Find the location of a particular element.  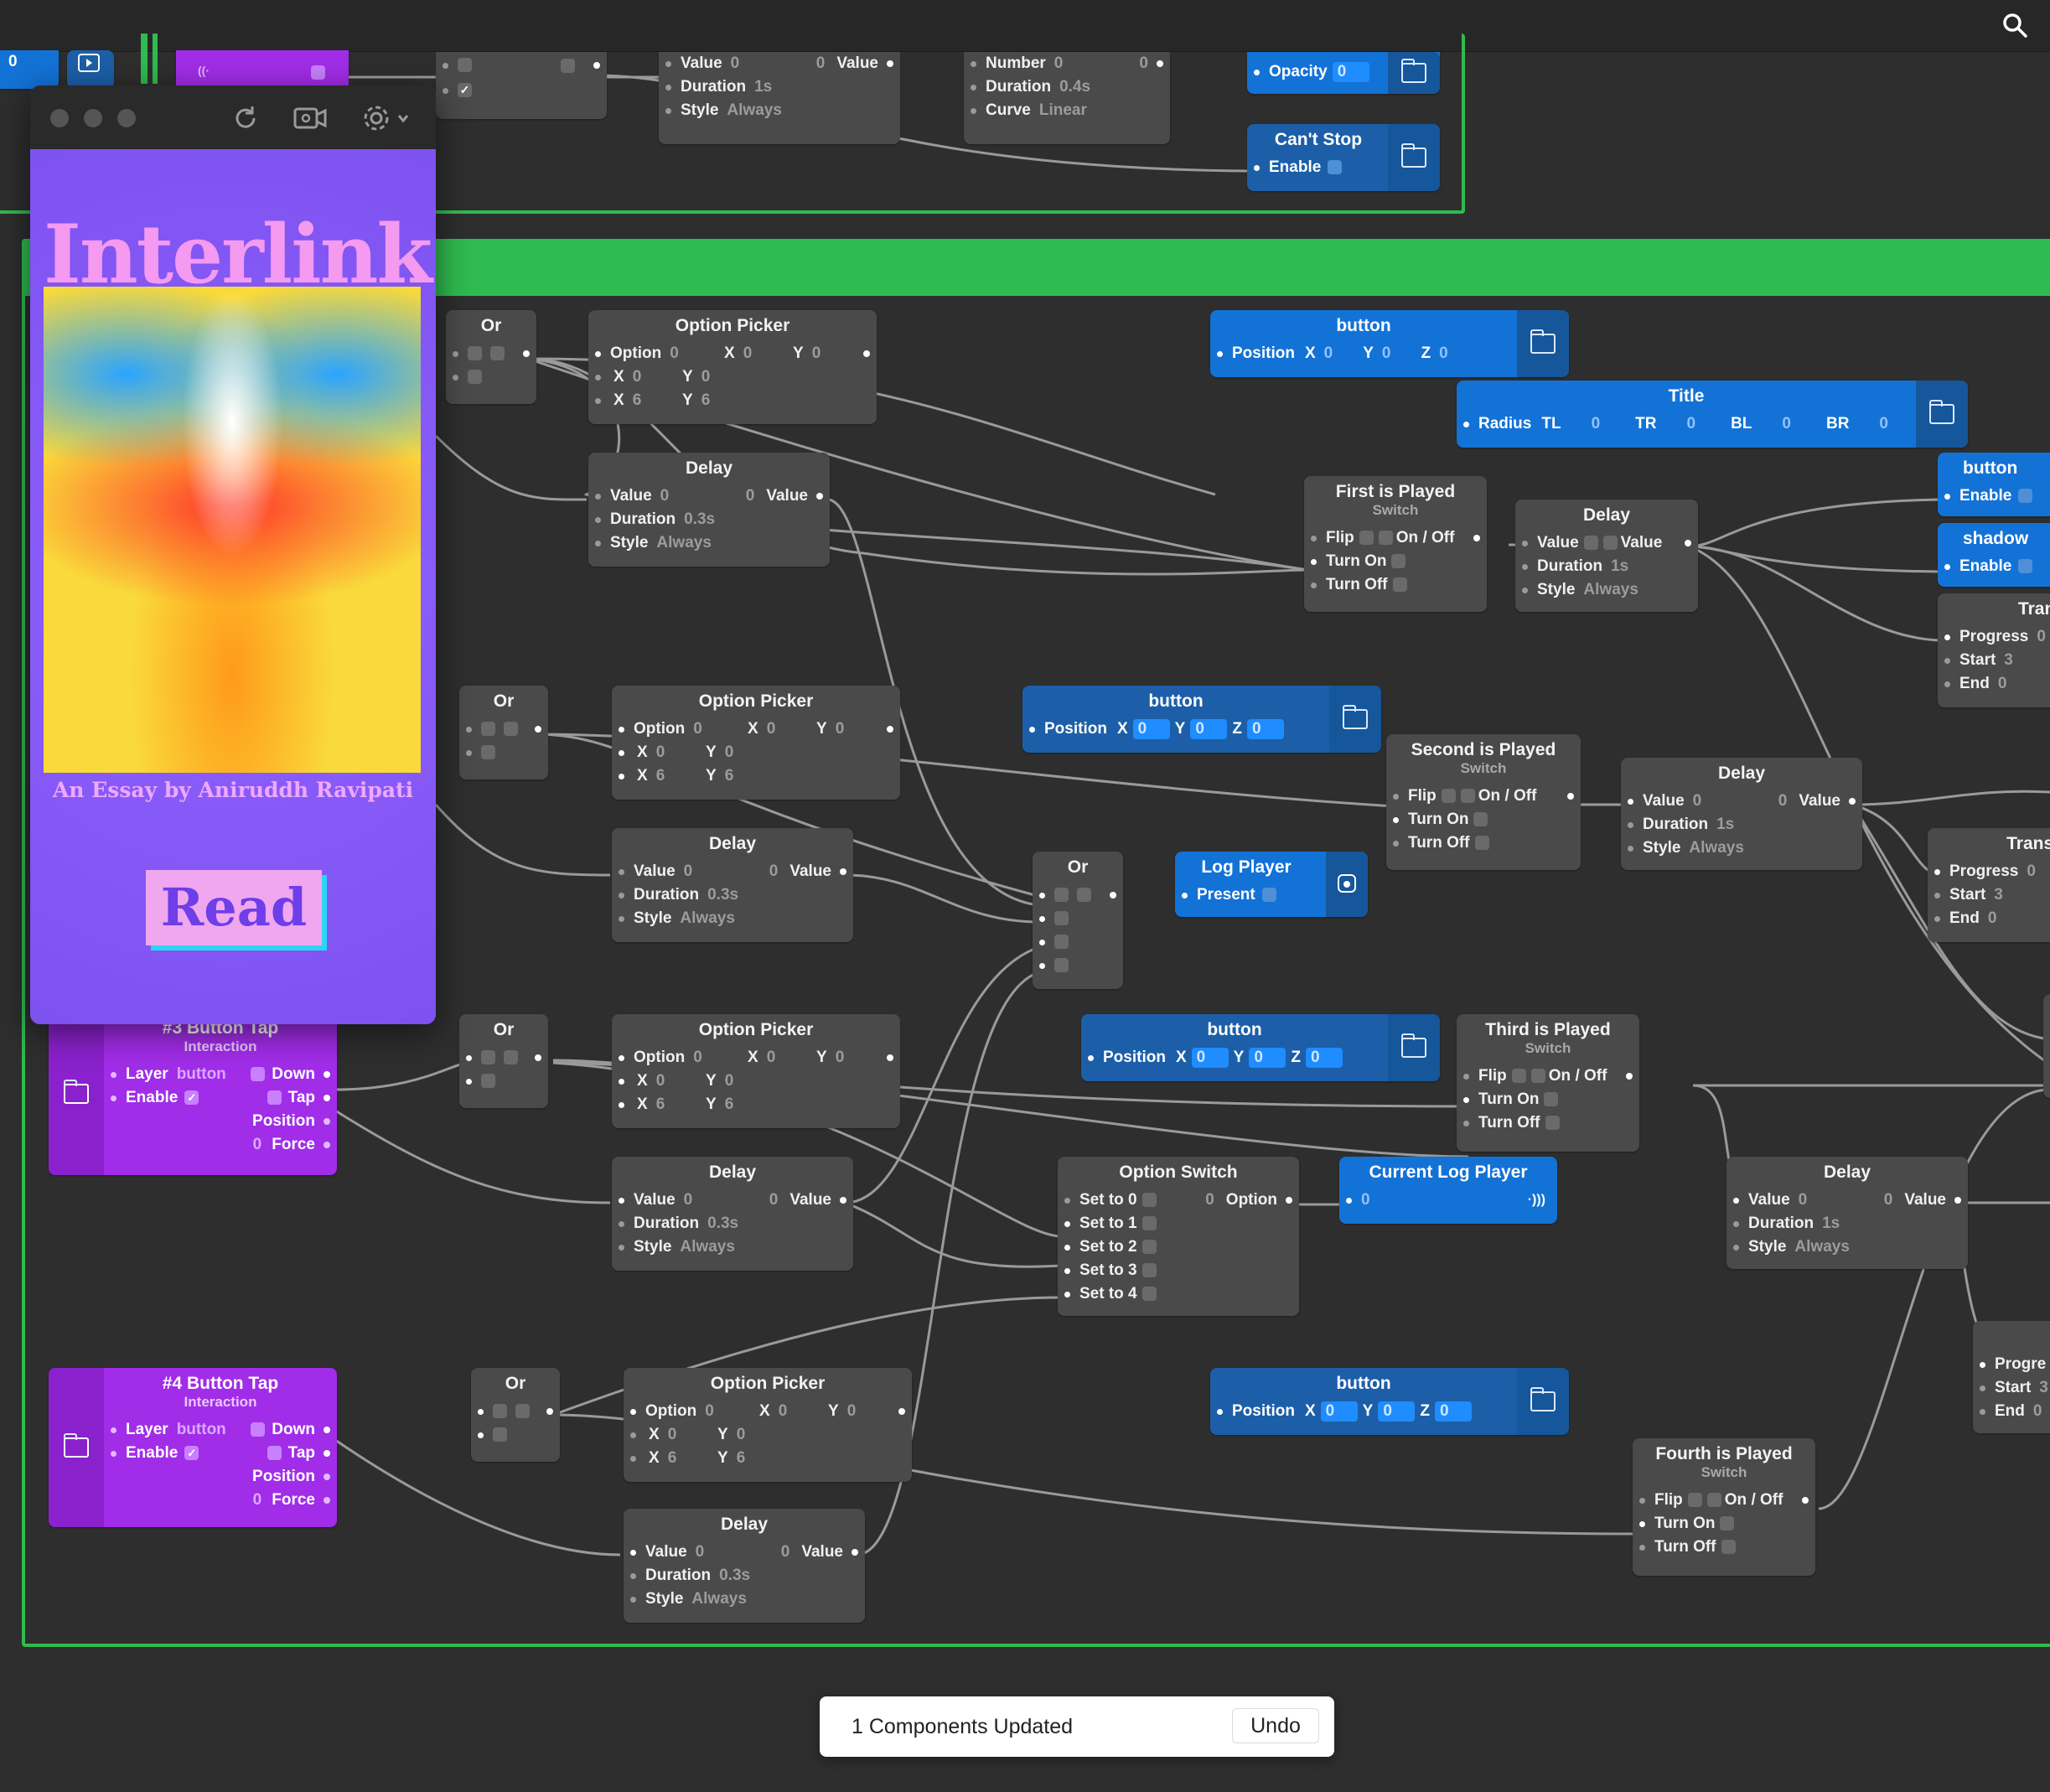

top-or-node: ✓ is located at coordinates (521, 86).